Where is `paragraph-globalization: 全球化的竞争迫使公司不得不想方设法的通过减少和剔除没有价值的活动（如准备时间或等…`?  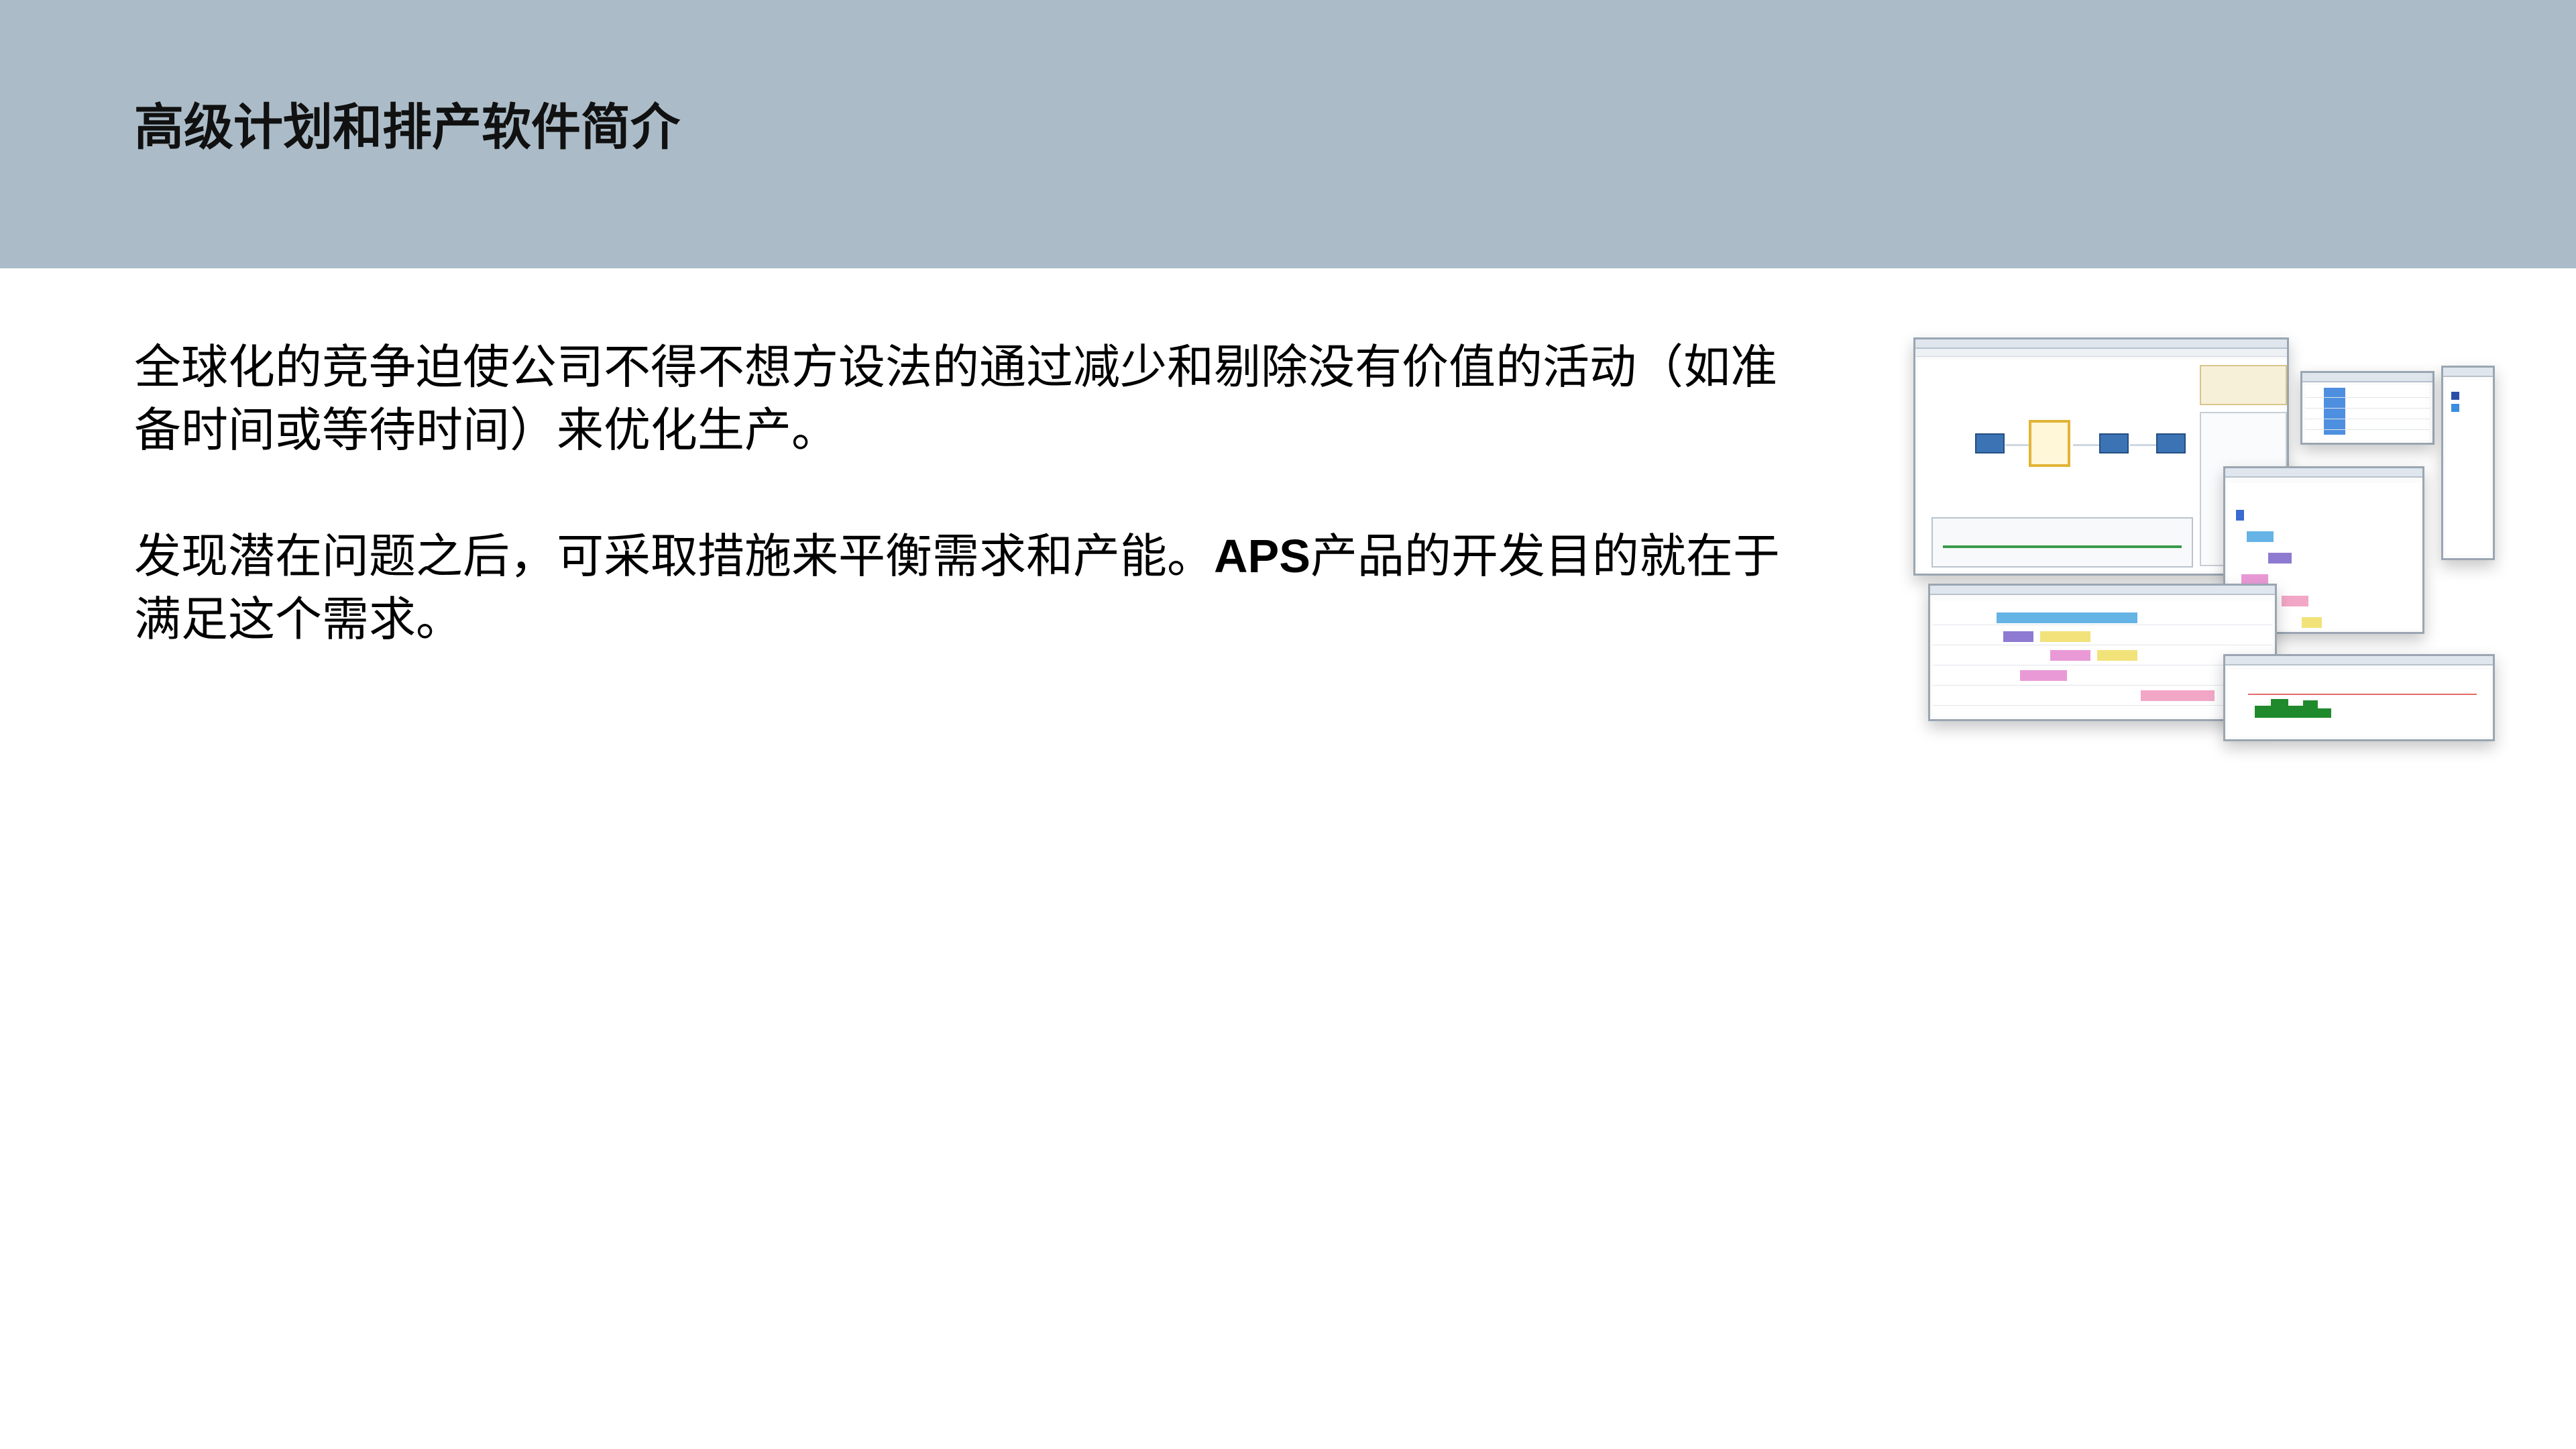 paragraph-globalization: 全球化的竞争迫使公司不得不想方设法的通过减少和剔除没有价值的活动（如准备时间或等… is located at coordinates (955, 398).